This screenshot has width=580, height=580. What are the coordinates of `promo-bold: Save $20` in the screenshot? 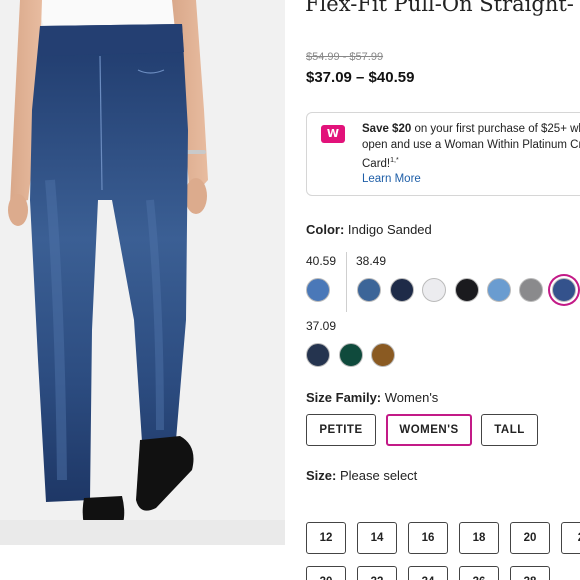 It's located at (387, 129).